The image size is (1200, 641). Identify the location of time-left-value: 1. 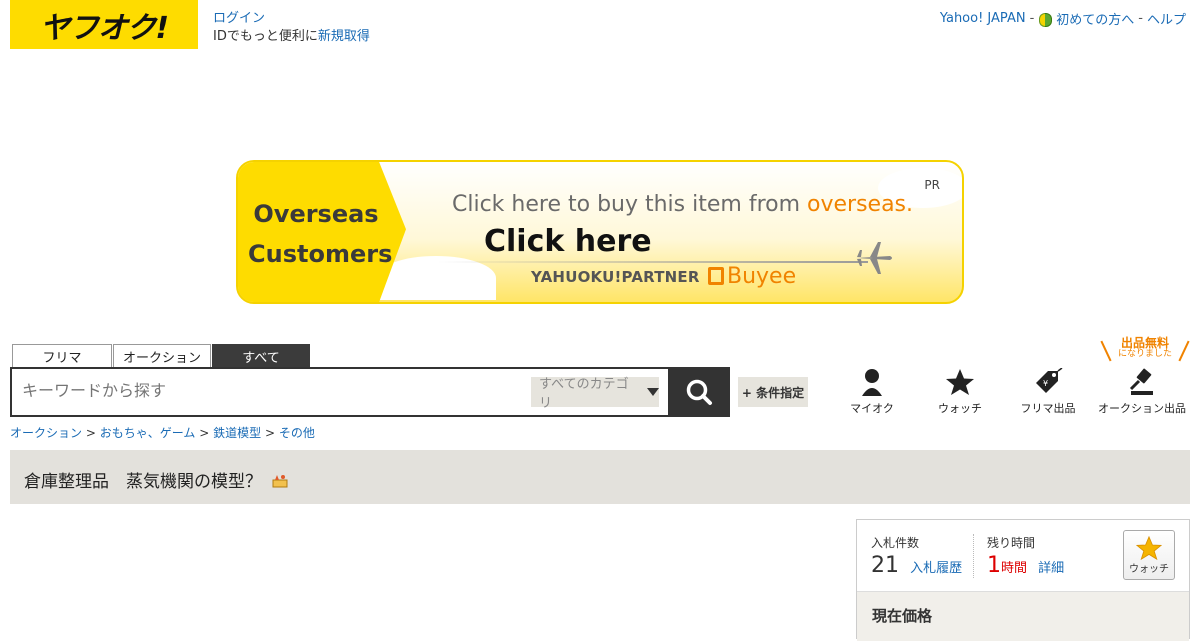
(994, 565).